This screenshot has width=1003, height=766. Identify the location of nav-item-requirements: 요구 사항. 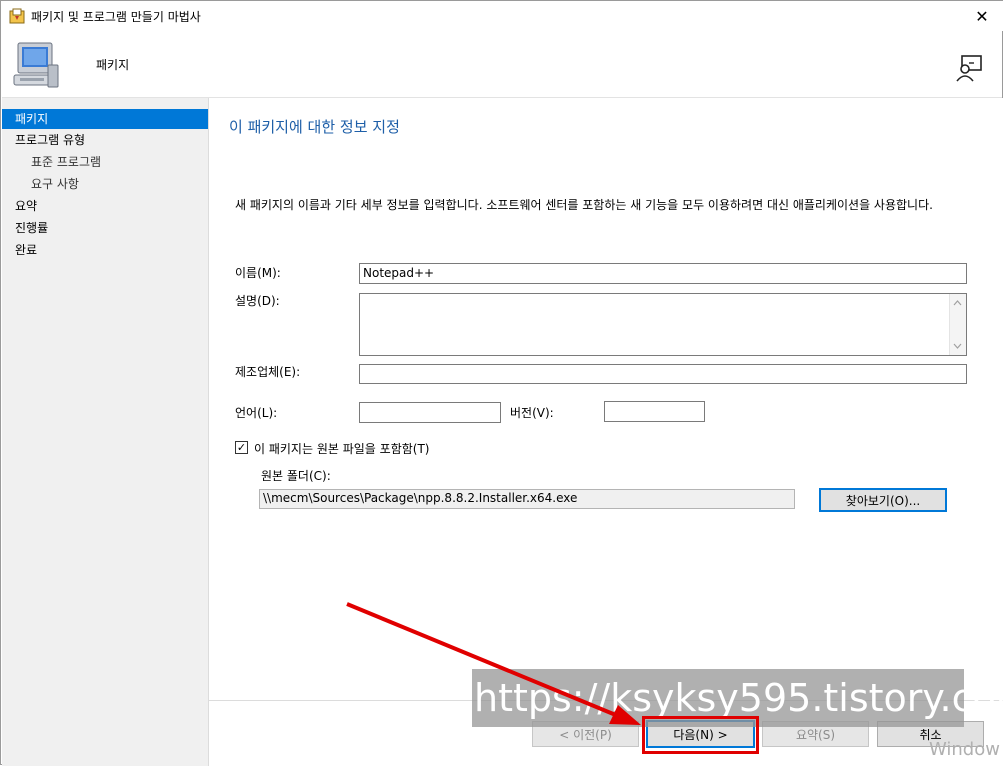
(105, 184).